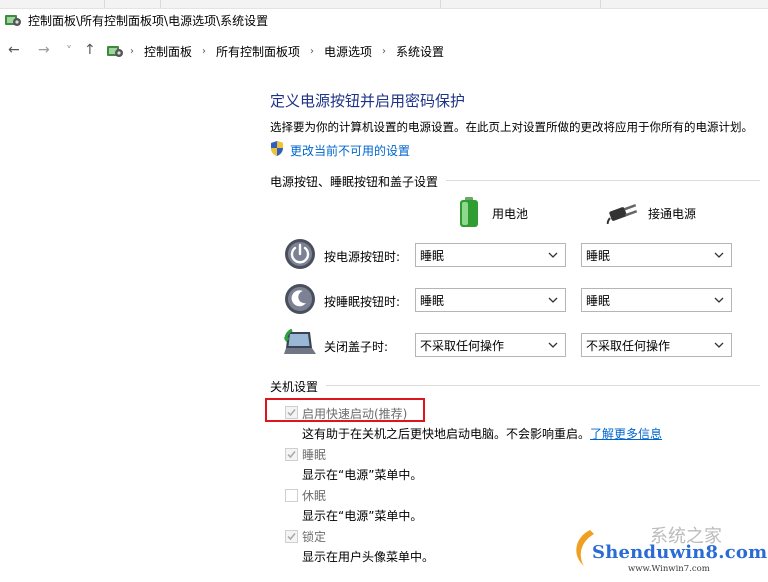 The width and height of the screenshot is (768, 582). Describe the element at coordinates (656, 255) in the screenshot. I see `power-button-plugged-select: 睡眠` at that location.